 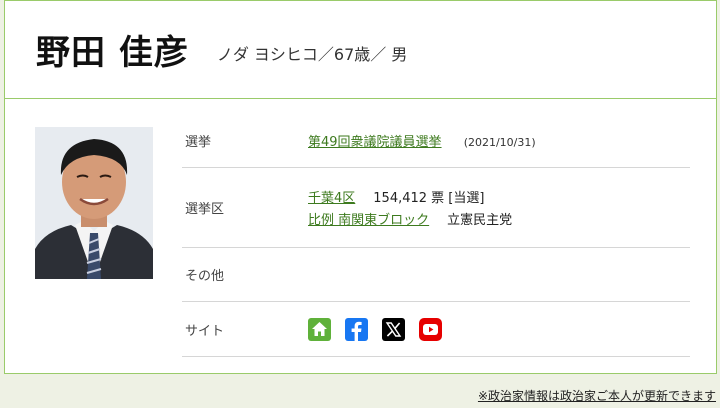 I want to click on district-value: 千葉4区 154,412 票 [当選] 比例 南関東ブロック 立憲民主党, so click(x=410, y=208).